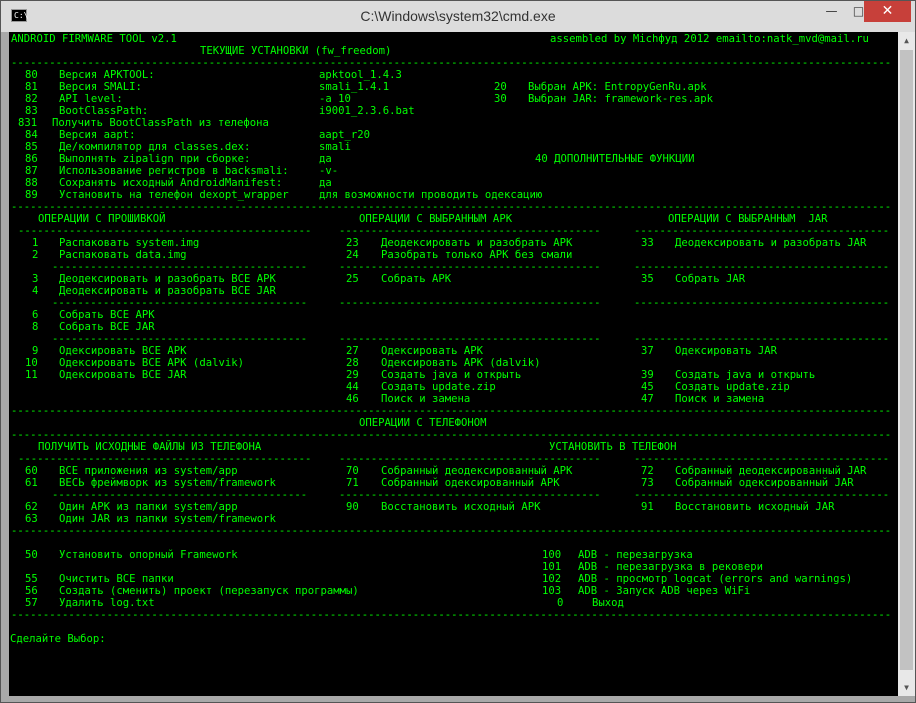 The width and height of the screenshot is (916, 703). Describe the element at coordinates (552, 591) in the screenshot. I see `menu-num: 103` at that location.